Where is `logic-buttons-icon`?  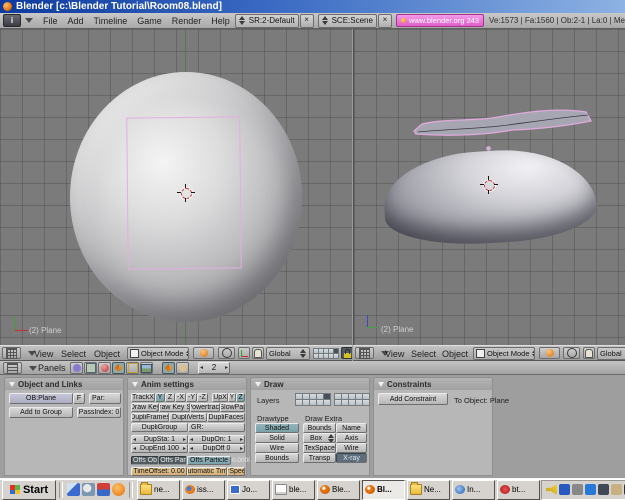 logic-buttons-icon is located at coordinates (76, 368).